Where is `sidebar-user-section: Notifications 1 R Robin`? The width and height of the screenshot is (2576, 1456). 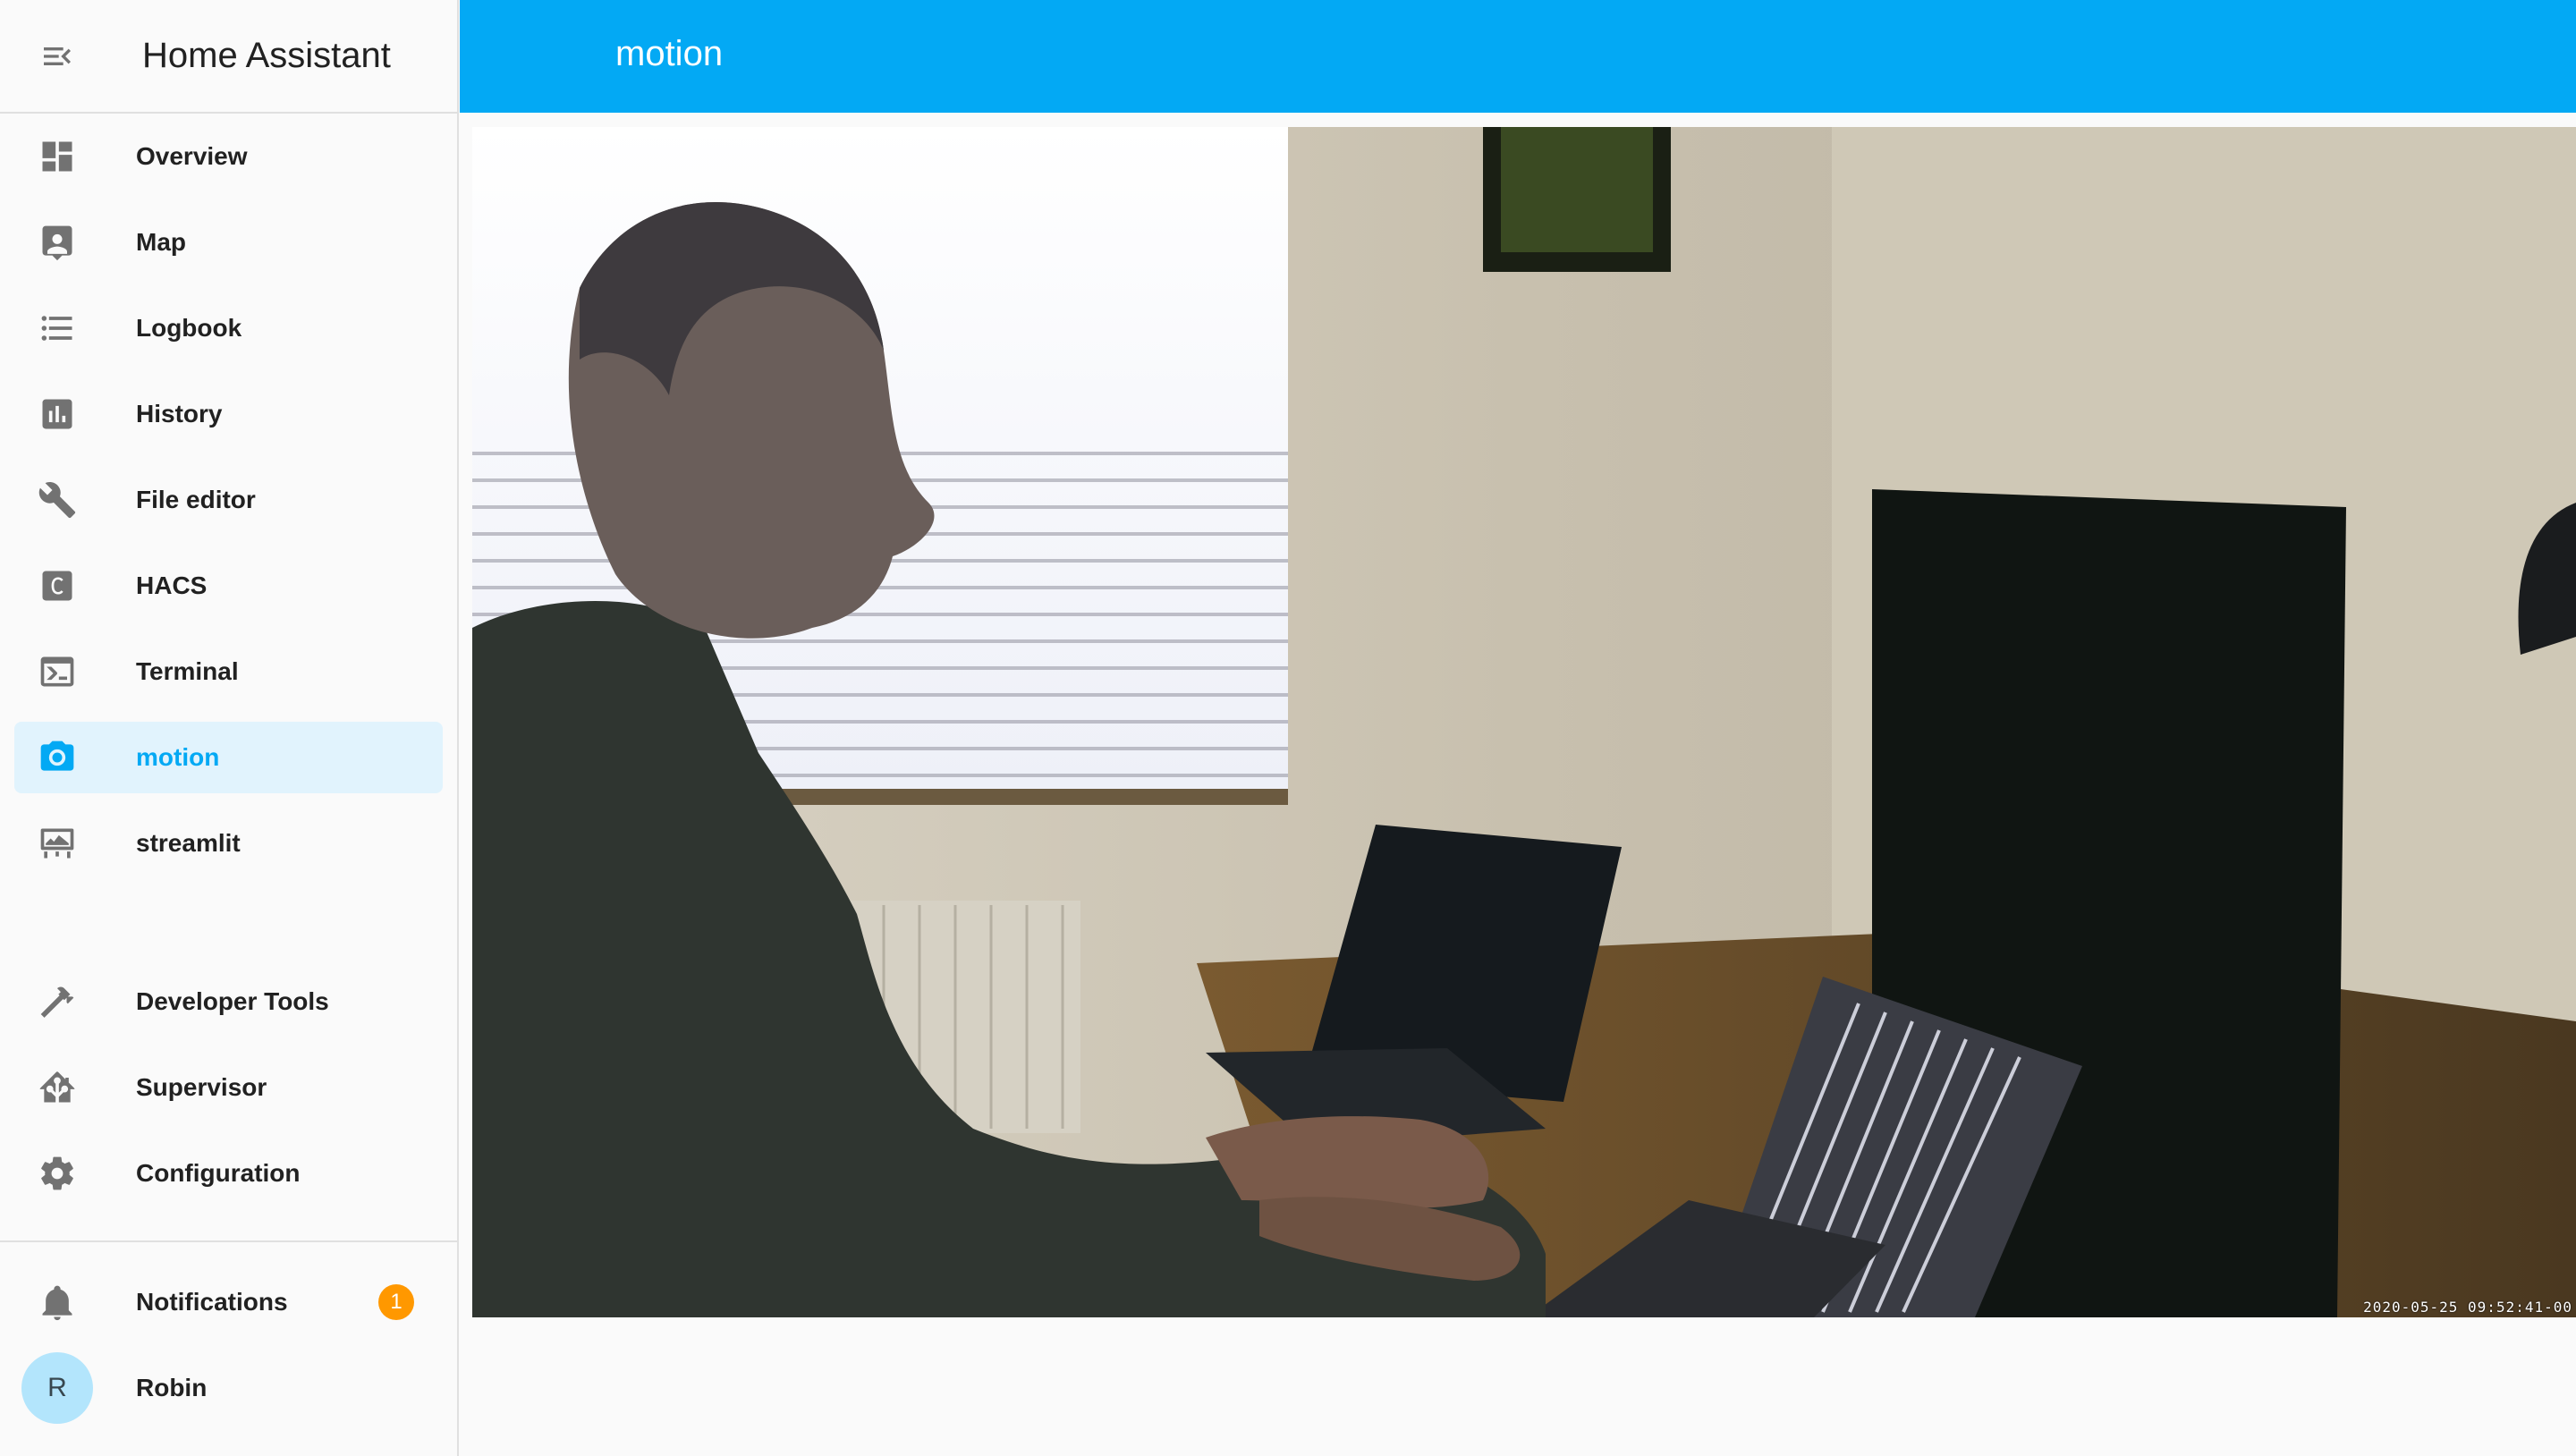 sidebar-user-section: Notifications 1 R Robin is located at coordinates (228, 1352).